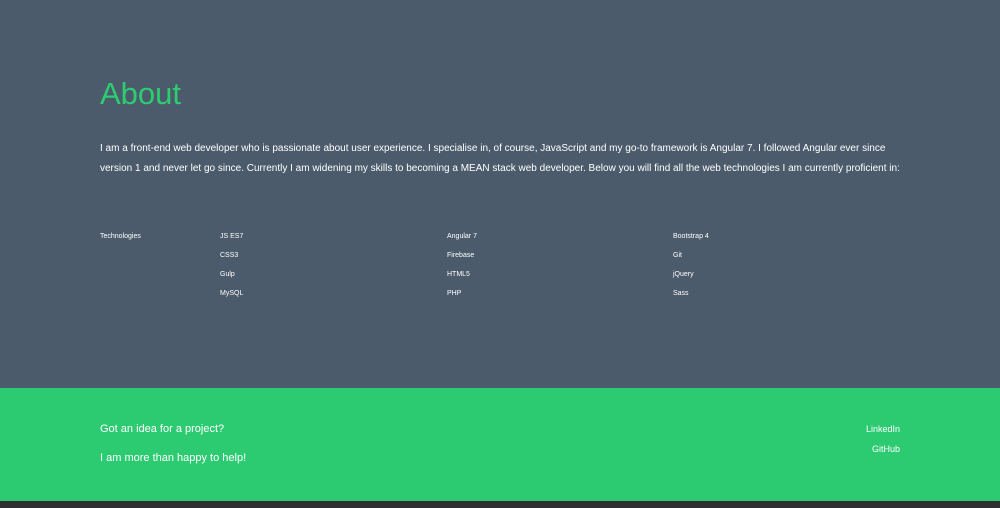  I want to click on technologies-label: Technologies, so click(120, 236).